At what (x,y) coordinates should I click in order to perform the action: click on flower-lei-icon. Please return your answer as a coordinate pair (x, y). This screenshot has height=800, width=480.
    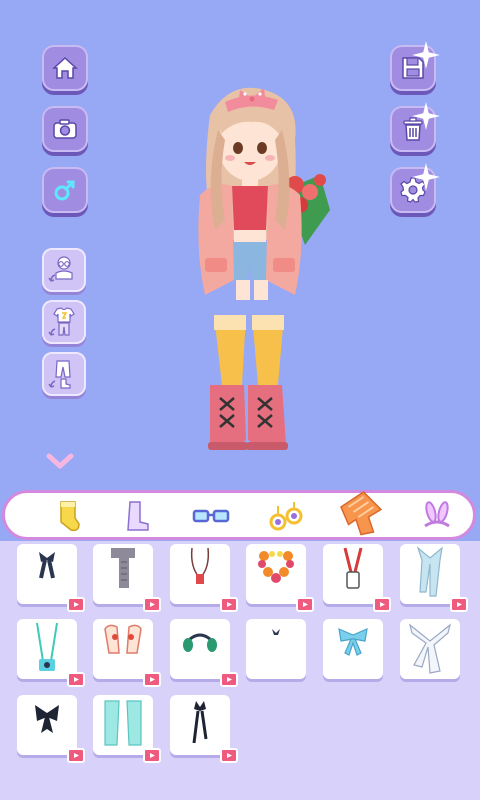
    Looking at the image, I should click on (276, 567).